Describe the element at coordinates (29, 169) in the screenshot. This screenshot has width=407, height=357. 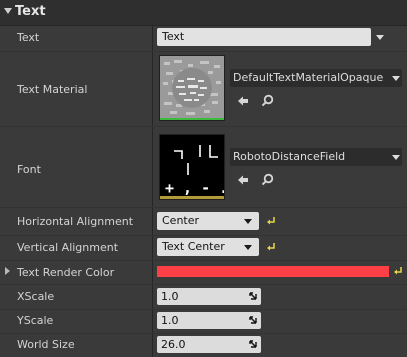
I see `font-label: Font` at that location.